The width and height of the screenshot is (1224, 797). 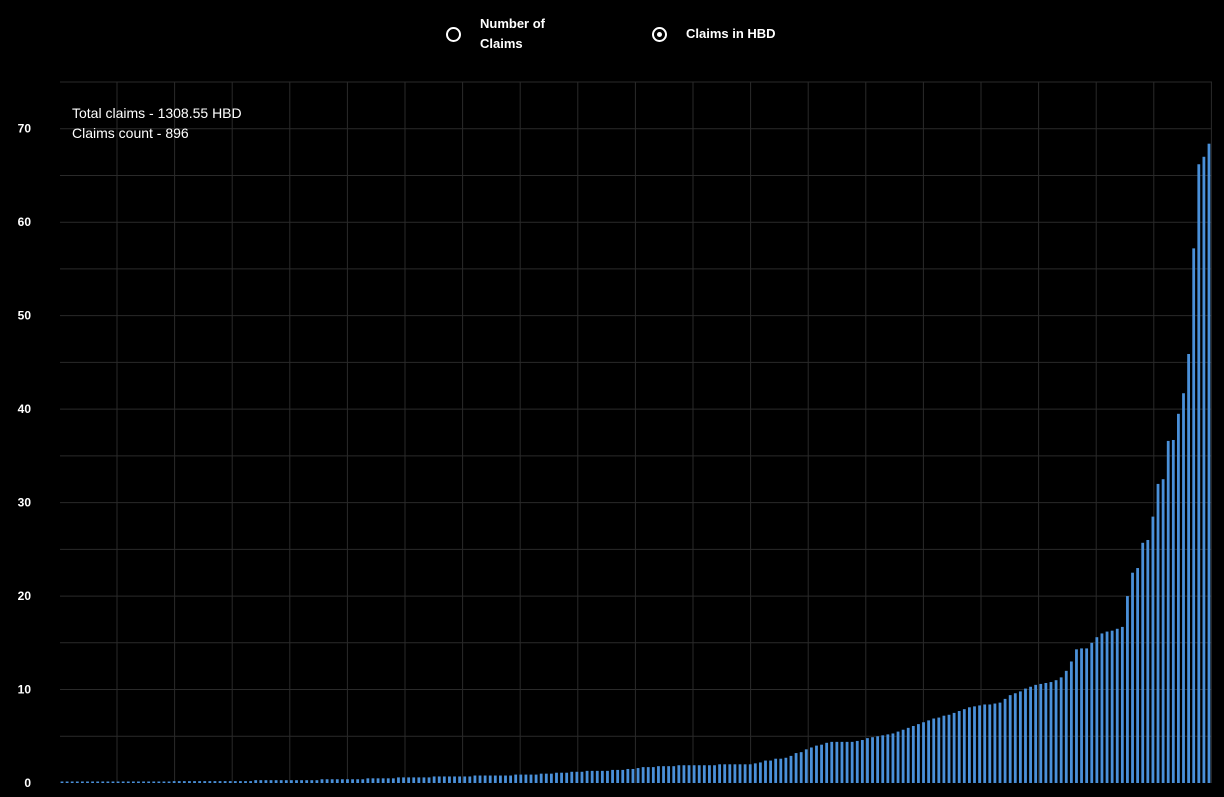 What do you see at coordinates (25, 129) in the screenshot?
I see `y-tick-label: 70` at bounding box center [25, 129].